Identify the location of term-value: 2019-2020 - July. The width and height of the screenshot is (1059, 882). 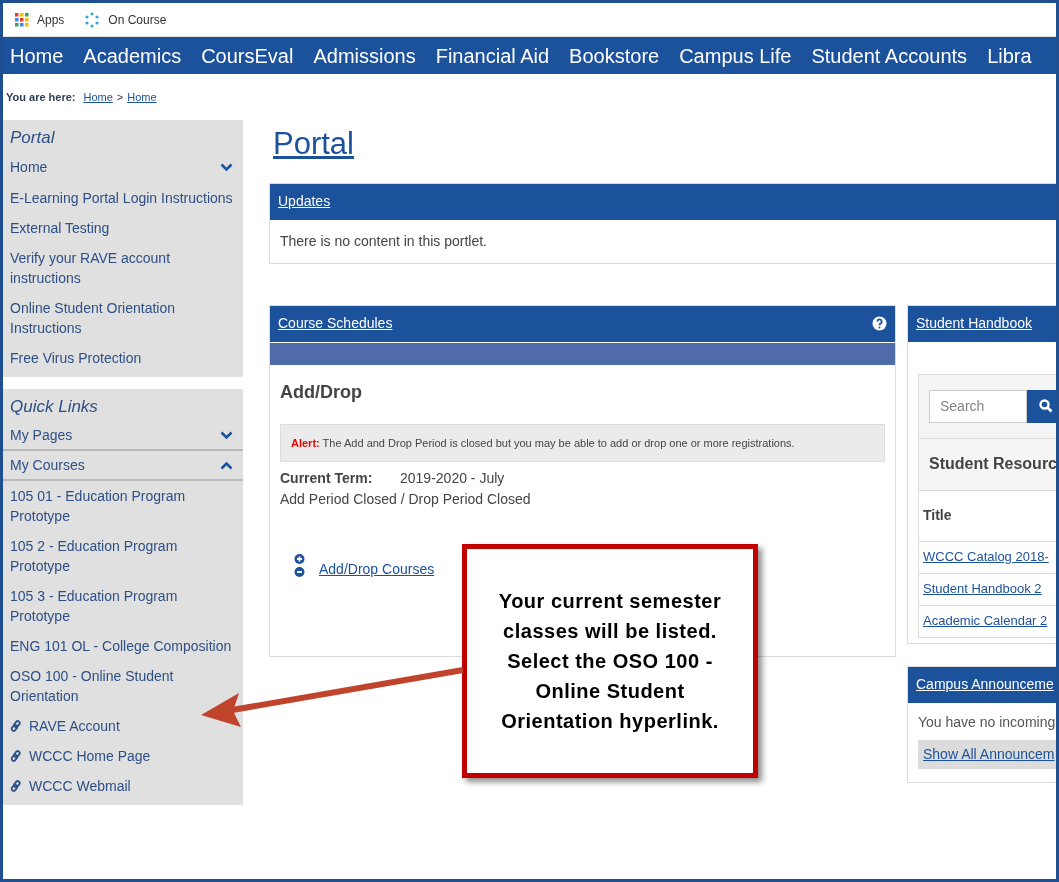
(452, 478).